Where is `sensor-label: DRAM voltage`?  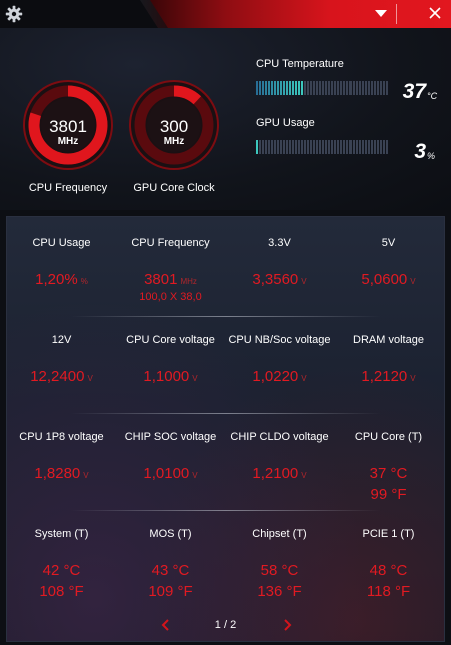 sensor-label: DRAM voltage is located at coordinates (388, 340).